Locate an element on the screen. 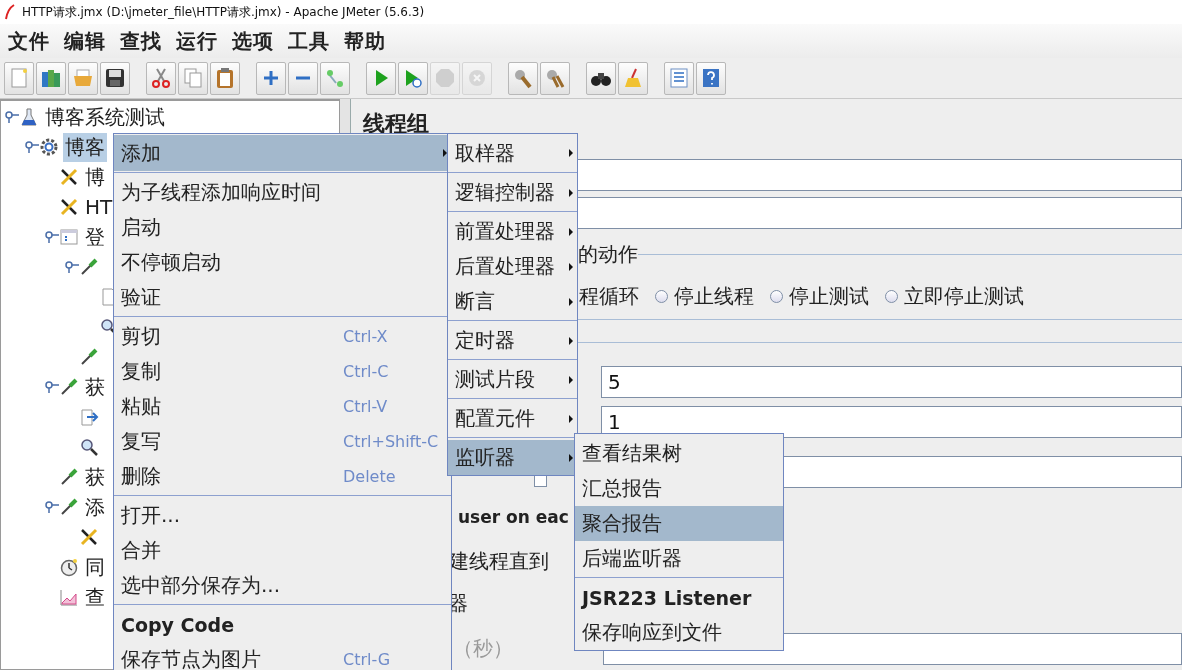 This screenshot has width=1182, height=670. group-legend: 的动作 is located at coordinates (608, 254).